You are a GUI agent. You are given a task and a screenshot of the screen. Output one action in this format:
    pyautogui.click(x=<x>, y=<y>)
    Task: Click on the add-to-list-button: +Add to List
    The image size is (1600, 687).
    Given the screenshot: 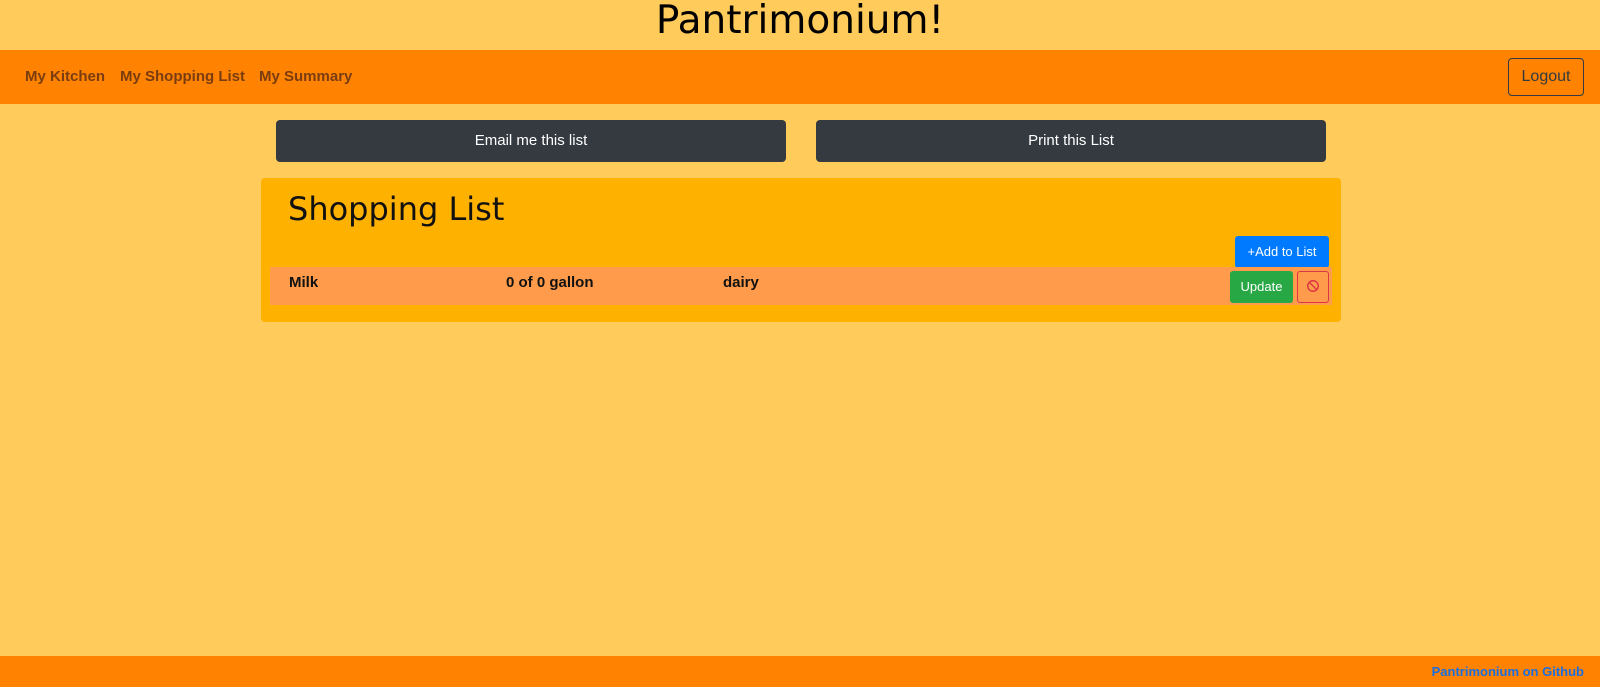 What is the action you would take?
    pyautogui.click(x=1282, y=252)
    